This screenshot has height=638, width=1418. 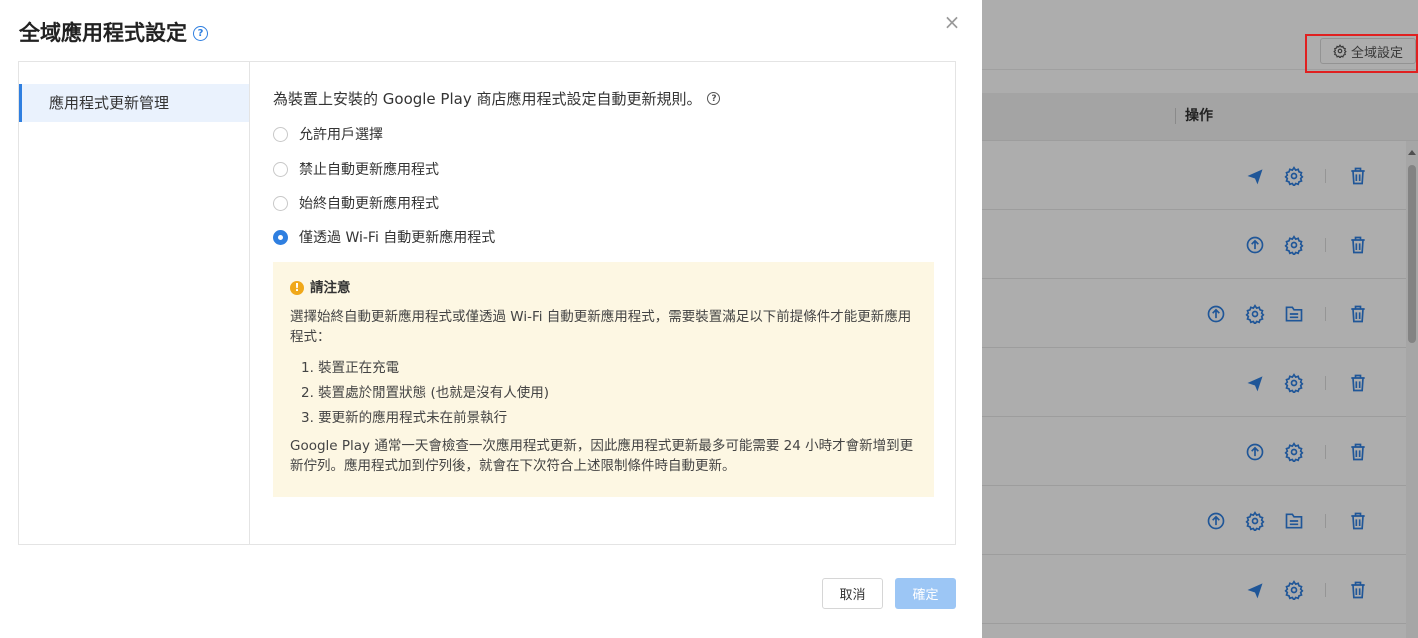 I want to click on settings-side-nav: 應用程式更新管理, so click(x=134, y=303).